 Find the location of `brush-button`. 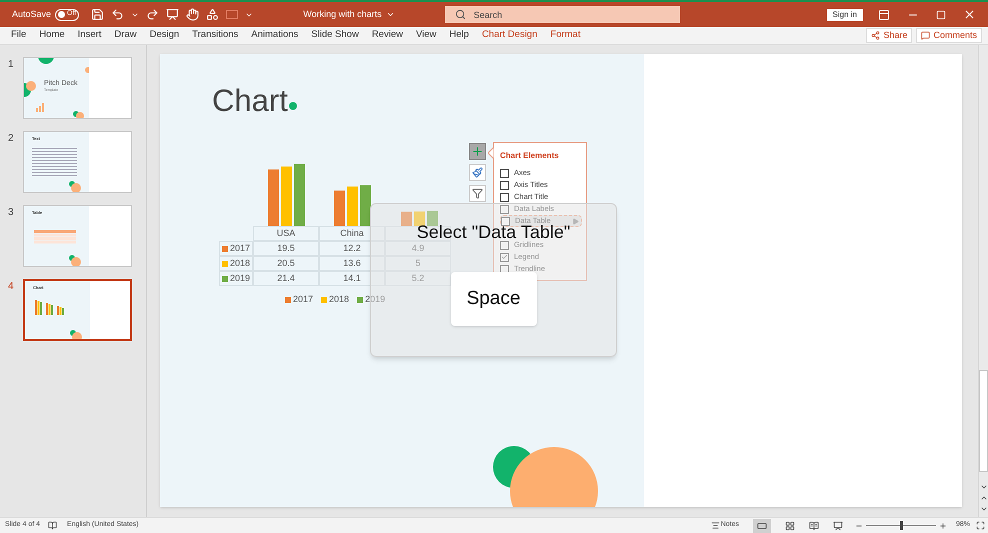

brush-button is located at coordinates (477, 172).